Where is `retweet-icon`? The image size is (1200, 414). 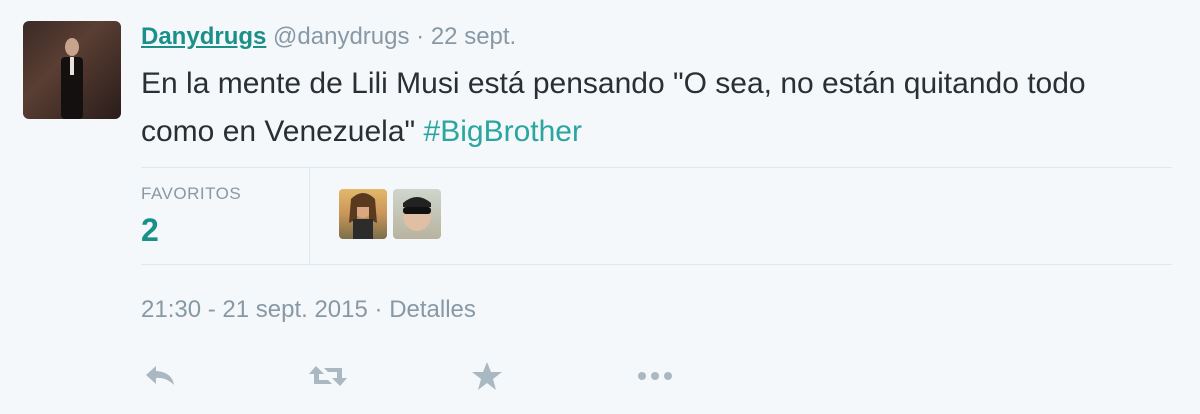
retweet-icon is located at coordinates (328, 376).